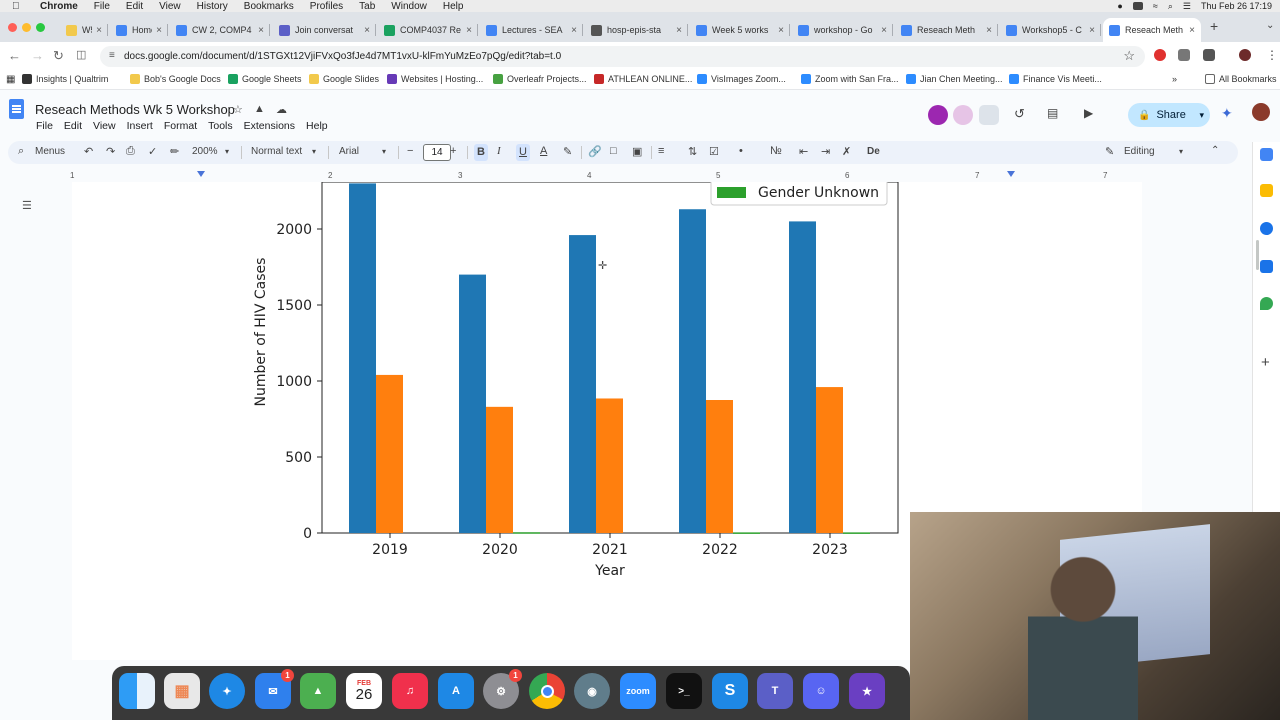 Image resolution: width=1280 pixels, height=720 pixels. Describe the element at coordinates (21, 151) in the screenshot. I see `search-menus-icon: ⌕` at that location.